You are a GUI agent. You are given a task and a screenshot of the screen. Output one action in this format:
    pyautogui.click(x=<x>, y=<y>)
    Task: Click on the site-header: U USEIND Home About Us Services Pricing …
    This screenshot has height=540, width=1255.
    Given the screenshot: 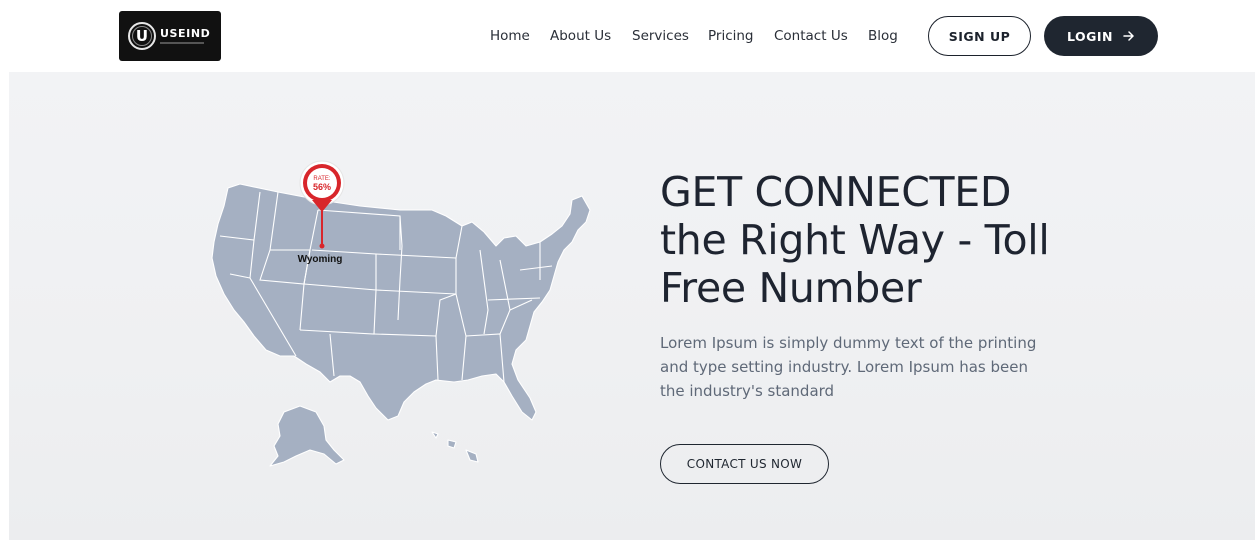 What is the action you would take?
    pyautogui.click(x=627, y=36)
    